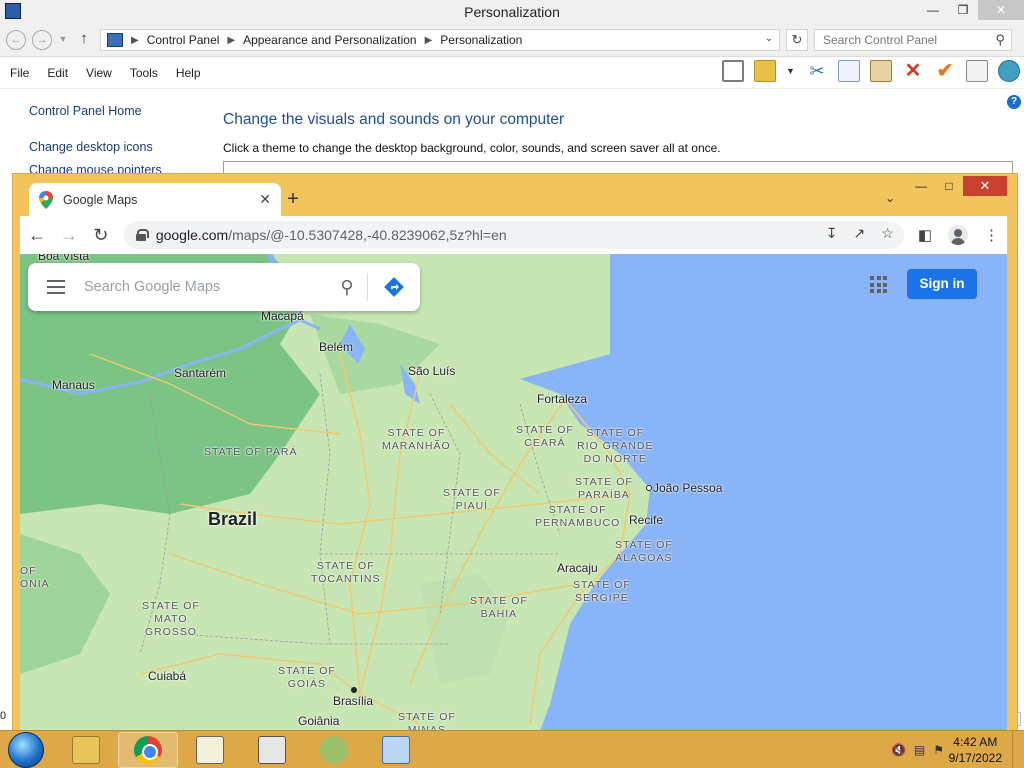  Describe the element at coordinates (232, 519) in the screenshot. I see `map-label-brazil: Brazil` at that location.